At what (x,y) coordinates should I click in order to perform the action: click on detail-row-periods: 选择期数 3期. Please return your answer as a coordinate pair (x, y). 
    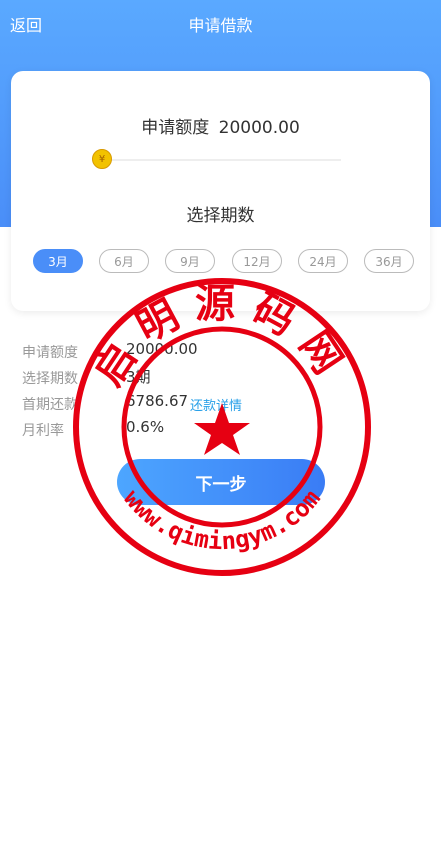
    Looking at the image, I should click on (222, 377).